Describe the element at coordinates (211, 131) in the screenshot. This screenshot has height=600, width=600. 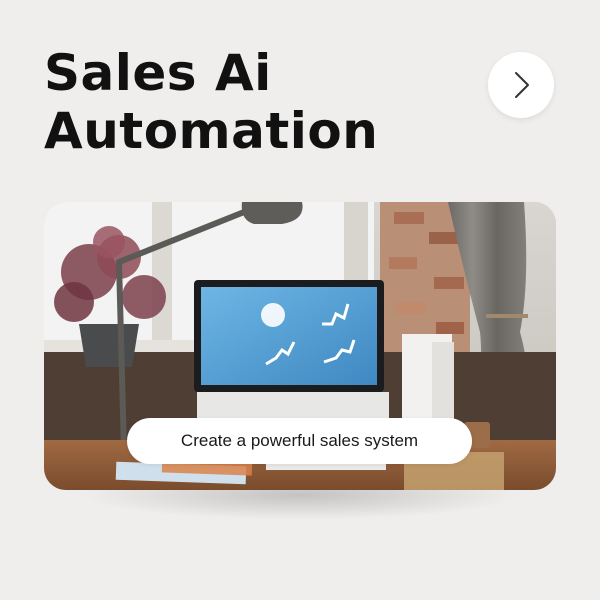
I see `title-line-2: Automation` at that location.